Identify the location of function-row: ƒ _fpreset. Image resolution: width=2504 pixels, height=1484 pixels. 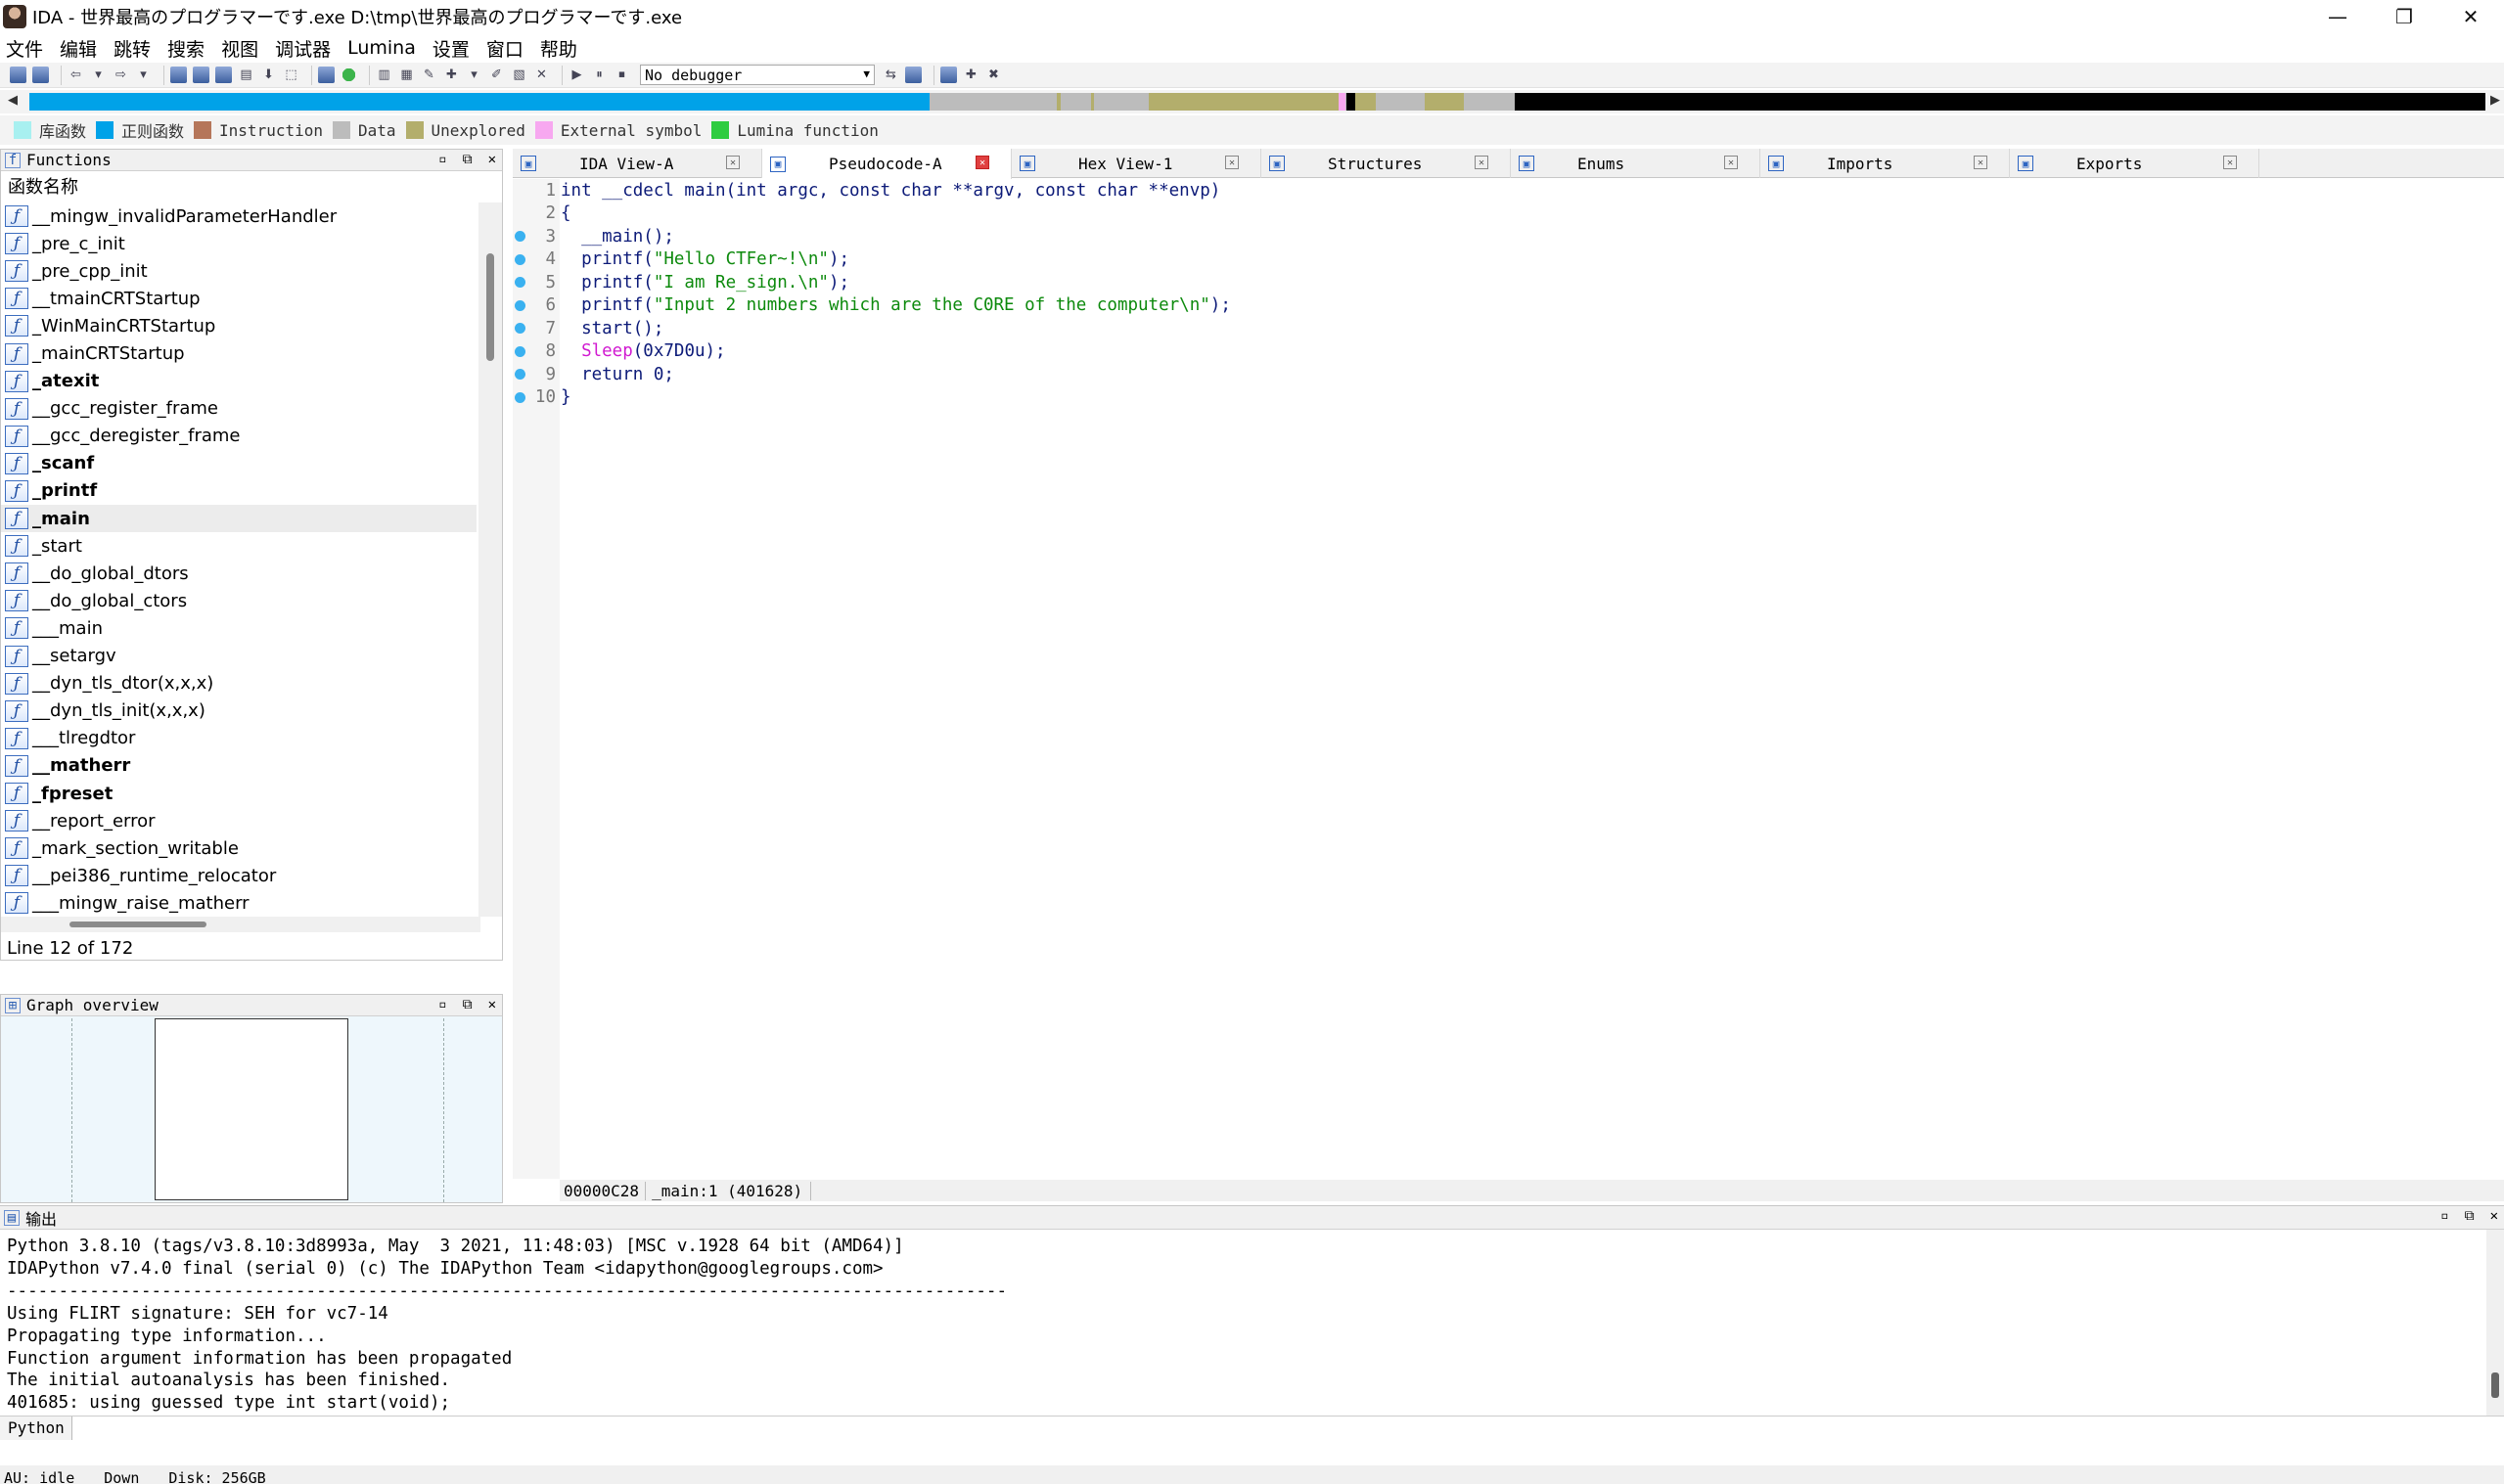
(239, 793).